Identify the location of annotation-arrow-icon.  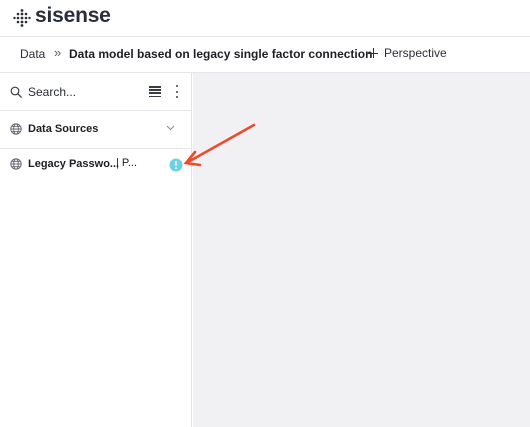
(219, 145).